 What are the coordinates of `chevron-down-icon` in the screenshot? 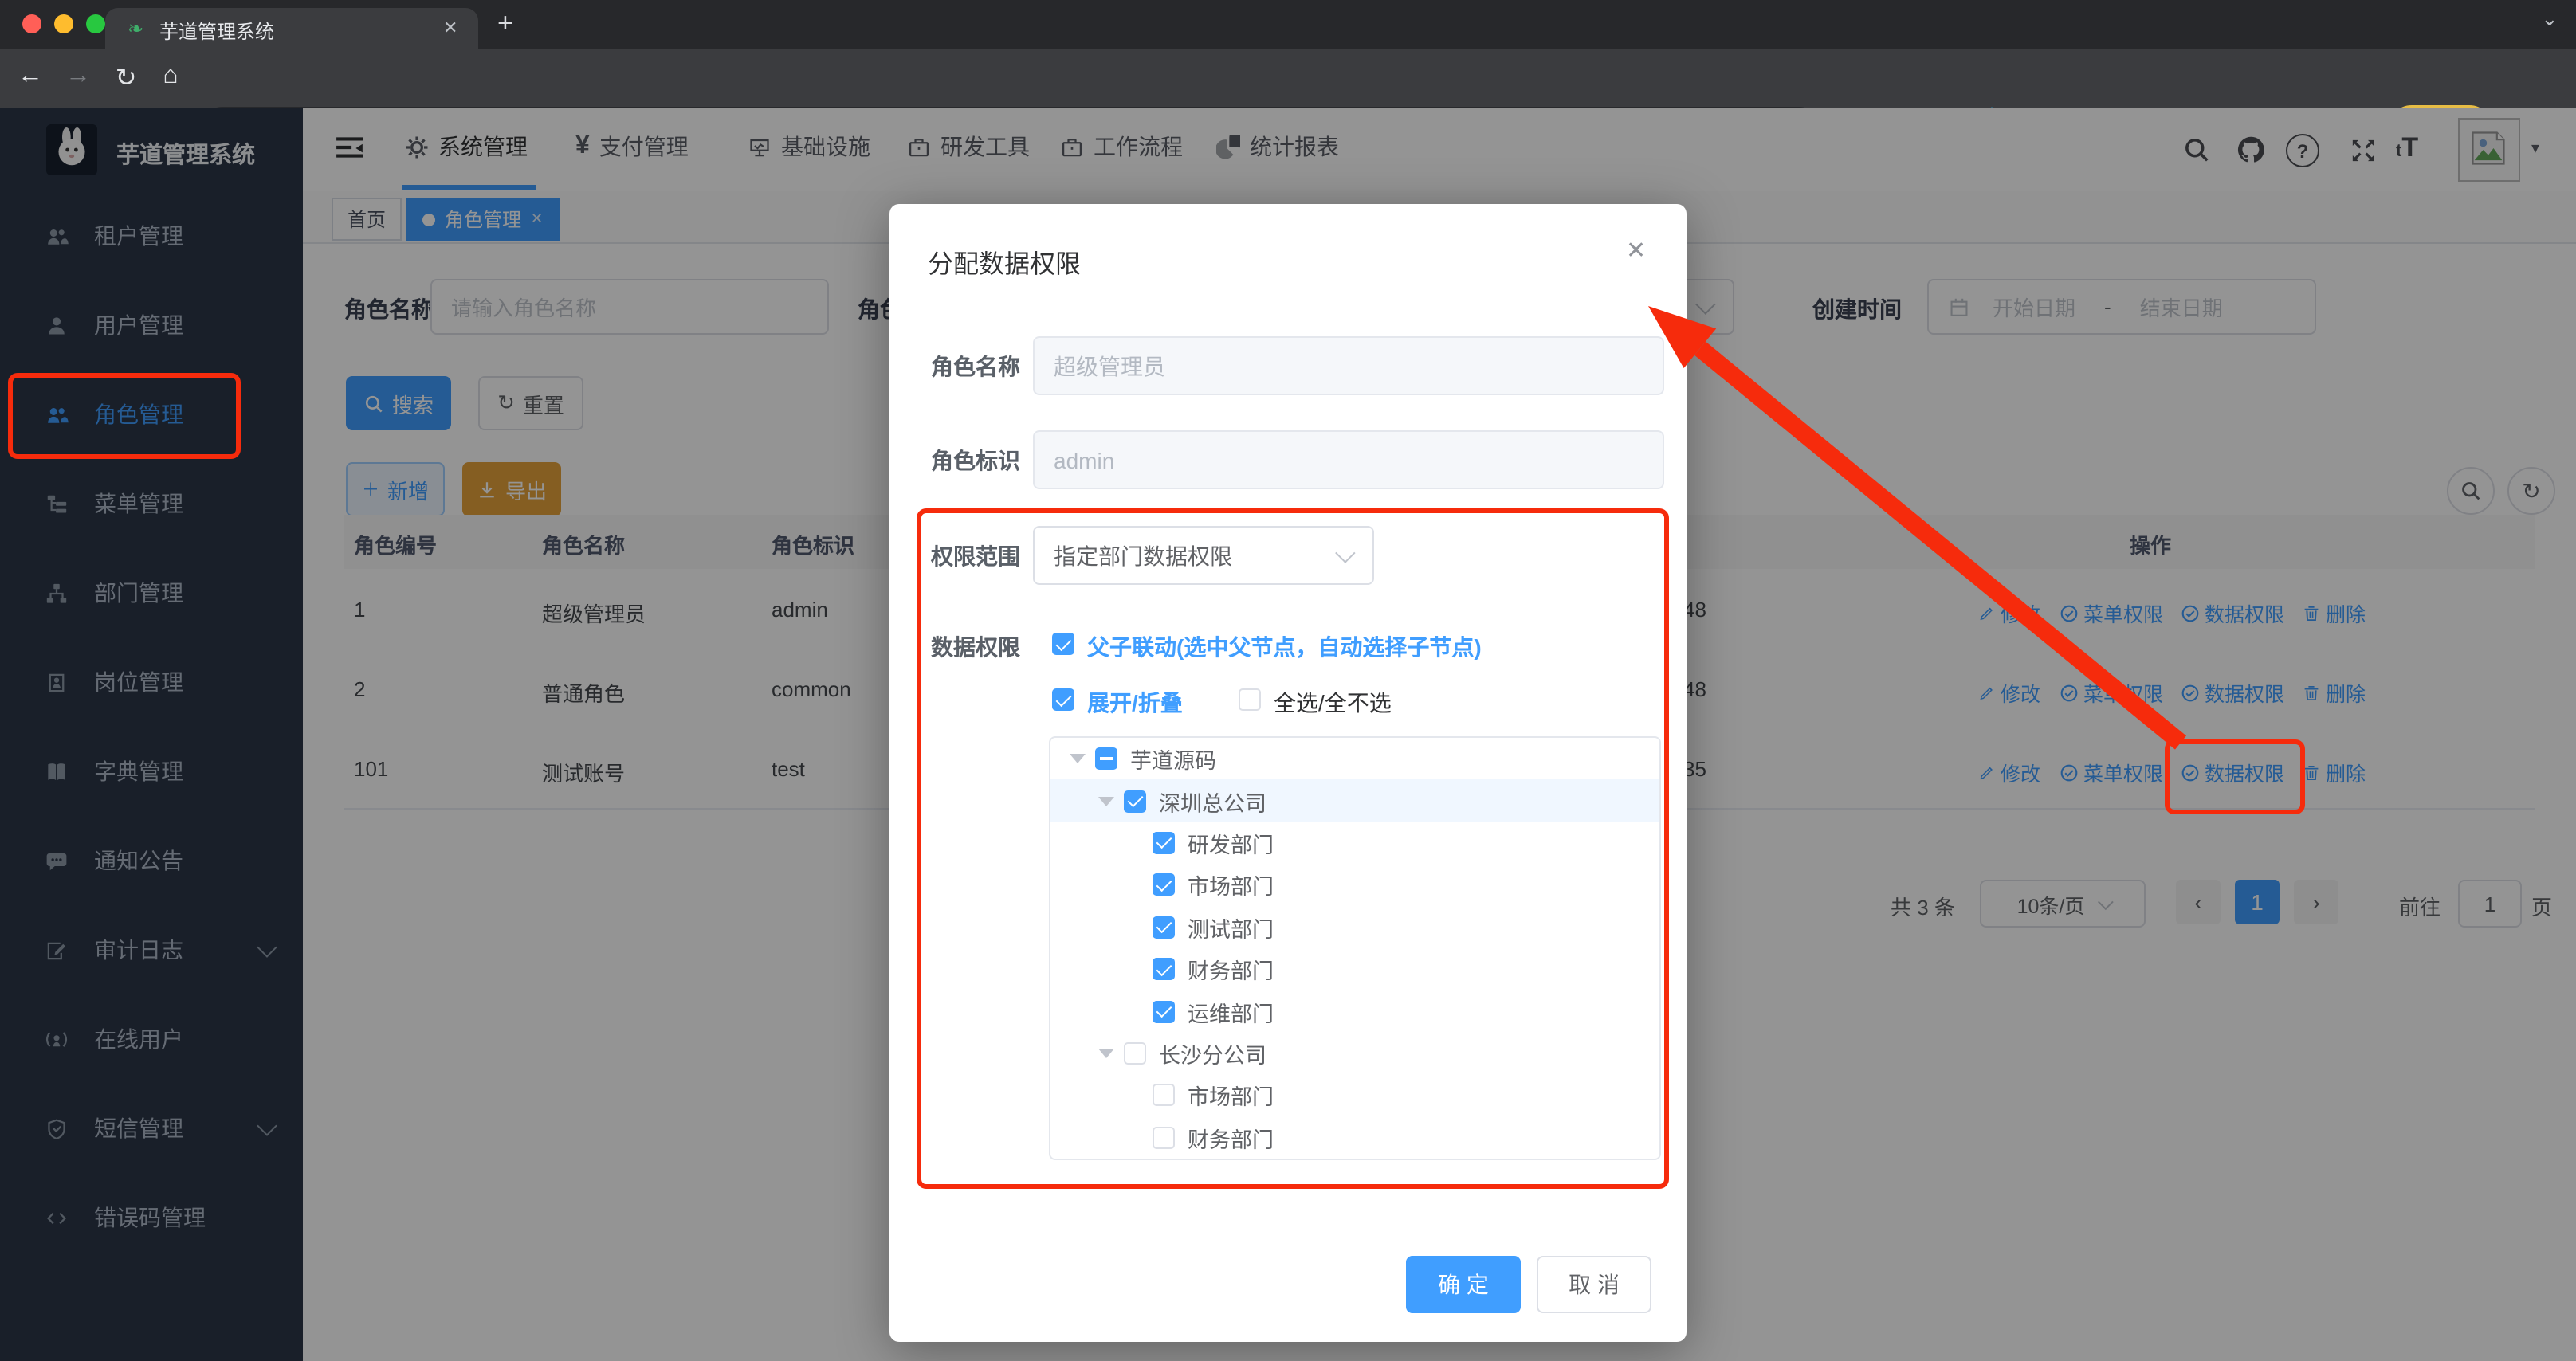 It's located at (1345, 553).